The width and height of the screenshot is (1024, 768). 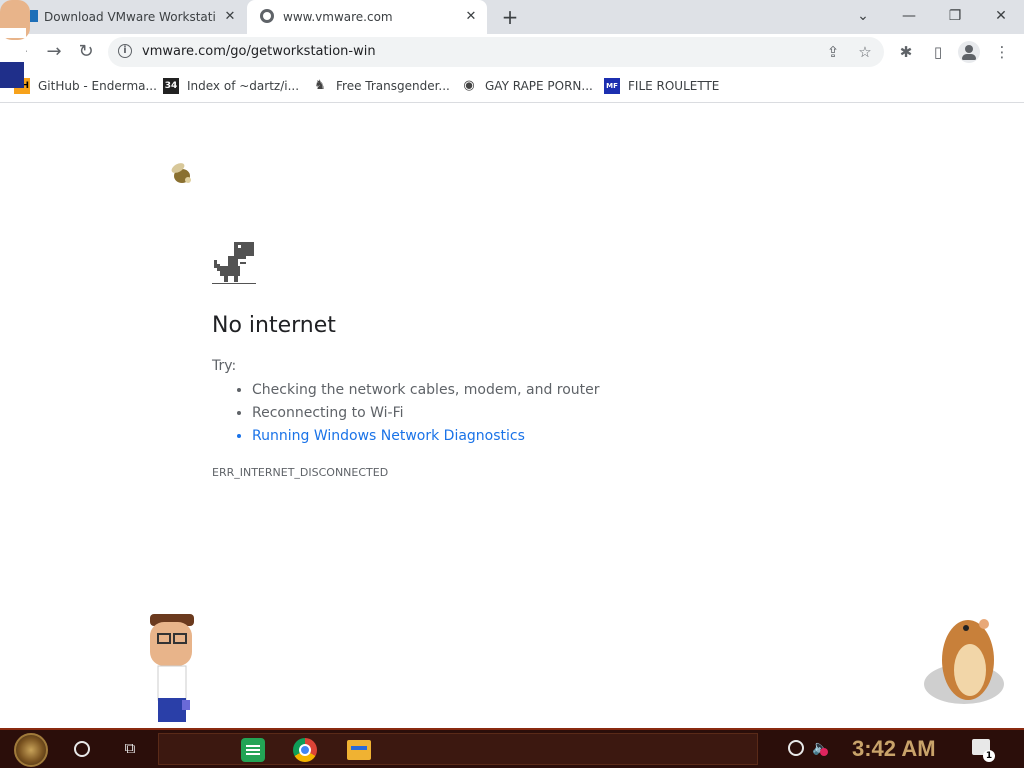 What do you see at coordinates (865, 52) in the screenshot?
I see `bookmark-star-icon: ☆` at bounding box center [865, 52].